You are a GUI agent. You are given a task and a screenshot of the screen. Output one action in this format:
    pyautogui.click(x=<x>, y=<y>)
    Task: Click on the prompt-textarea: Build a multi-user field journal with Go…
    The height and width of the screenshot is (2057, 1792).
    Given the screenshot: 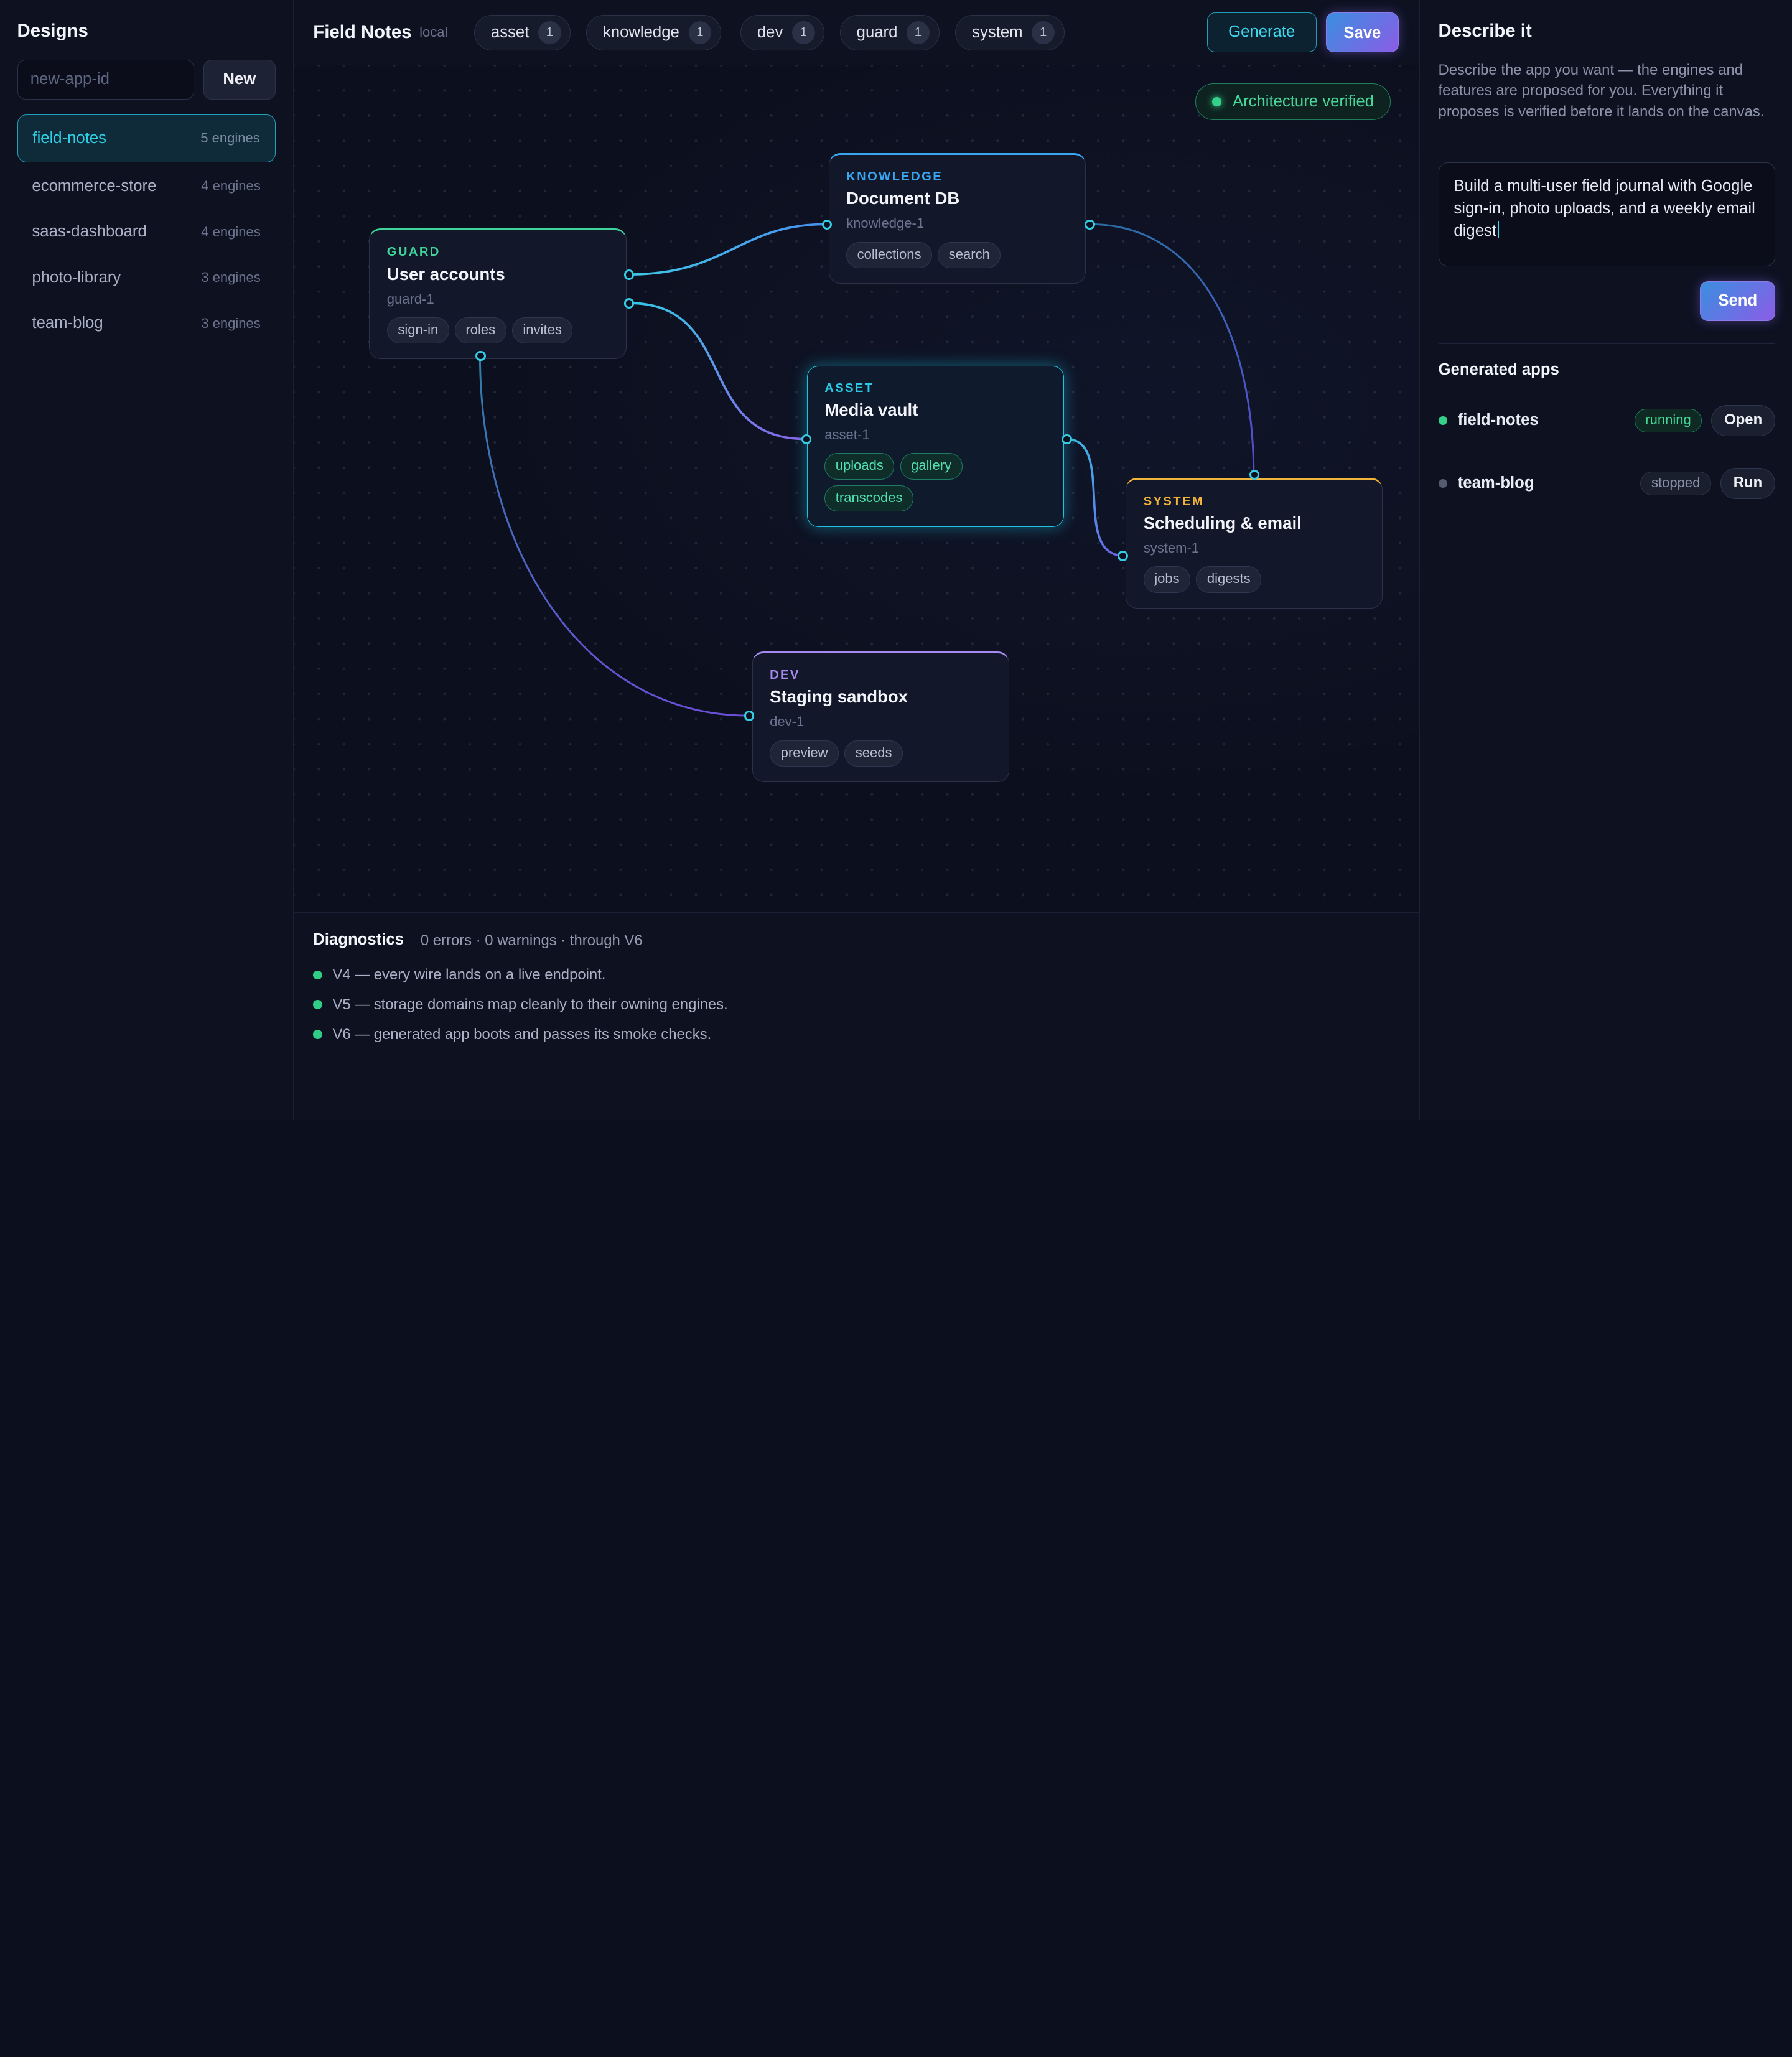 What is the action you would take?
    pyautogui.click(x=1607, y=214)
    